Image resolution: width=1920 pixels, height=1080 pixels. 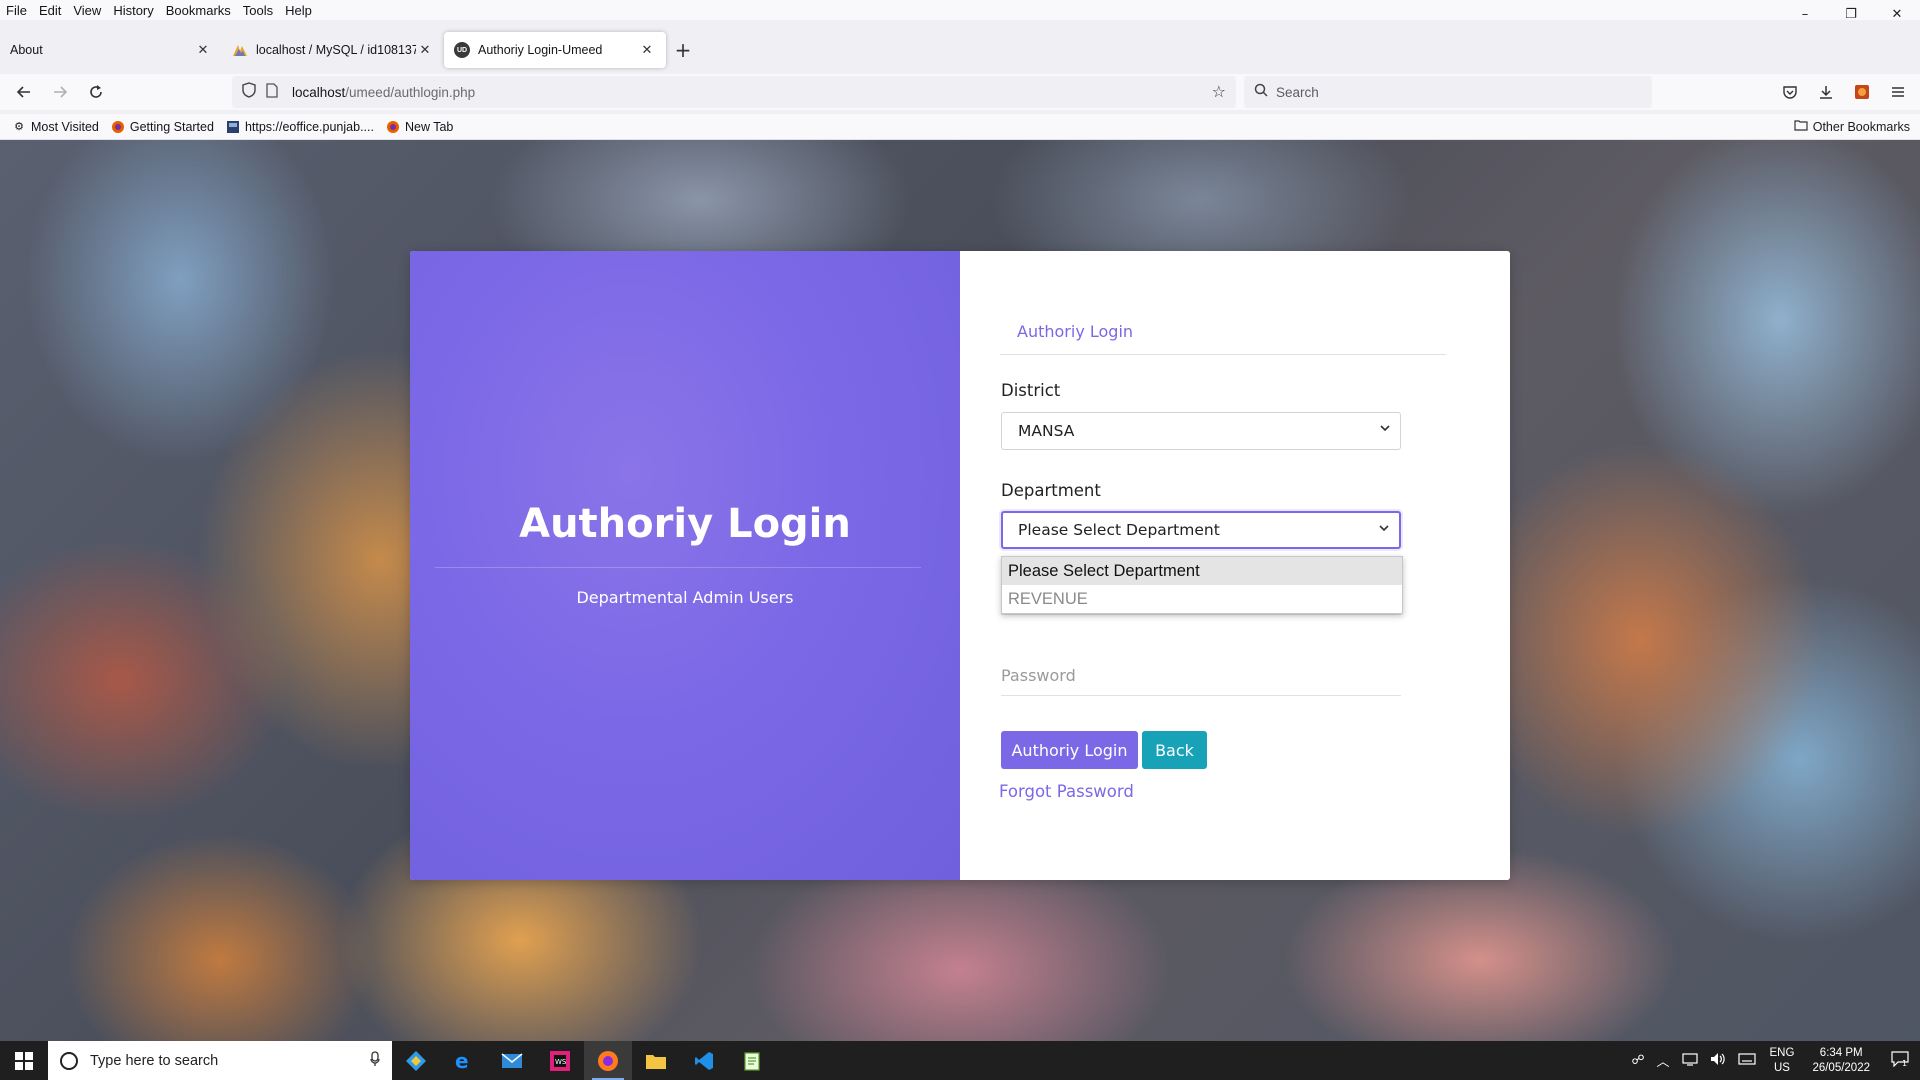 I want to click on password-placeholder: Password, so click(x=1038, y=675).